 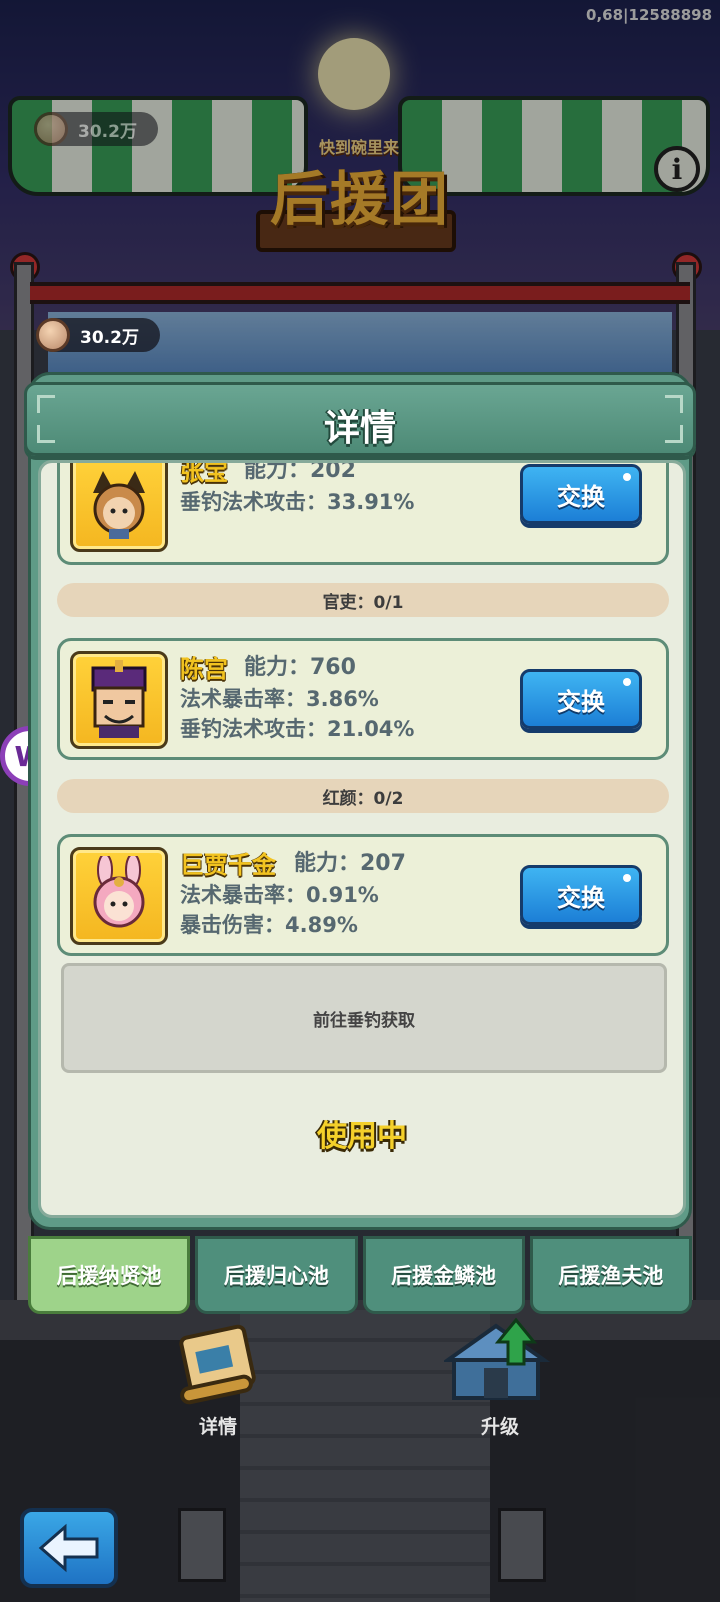 I want to click on supporter-card: 张宝 能力：202 垂钓法术攻击：33.91% 交换, so click(x=363, y=512).